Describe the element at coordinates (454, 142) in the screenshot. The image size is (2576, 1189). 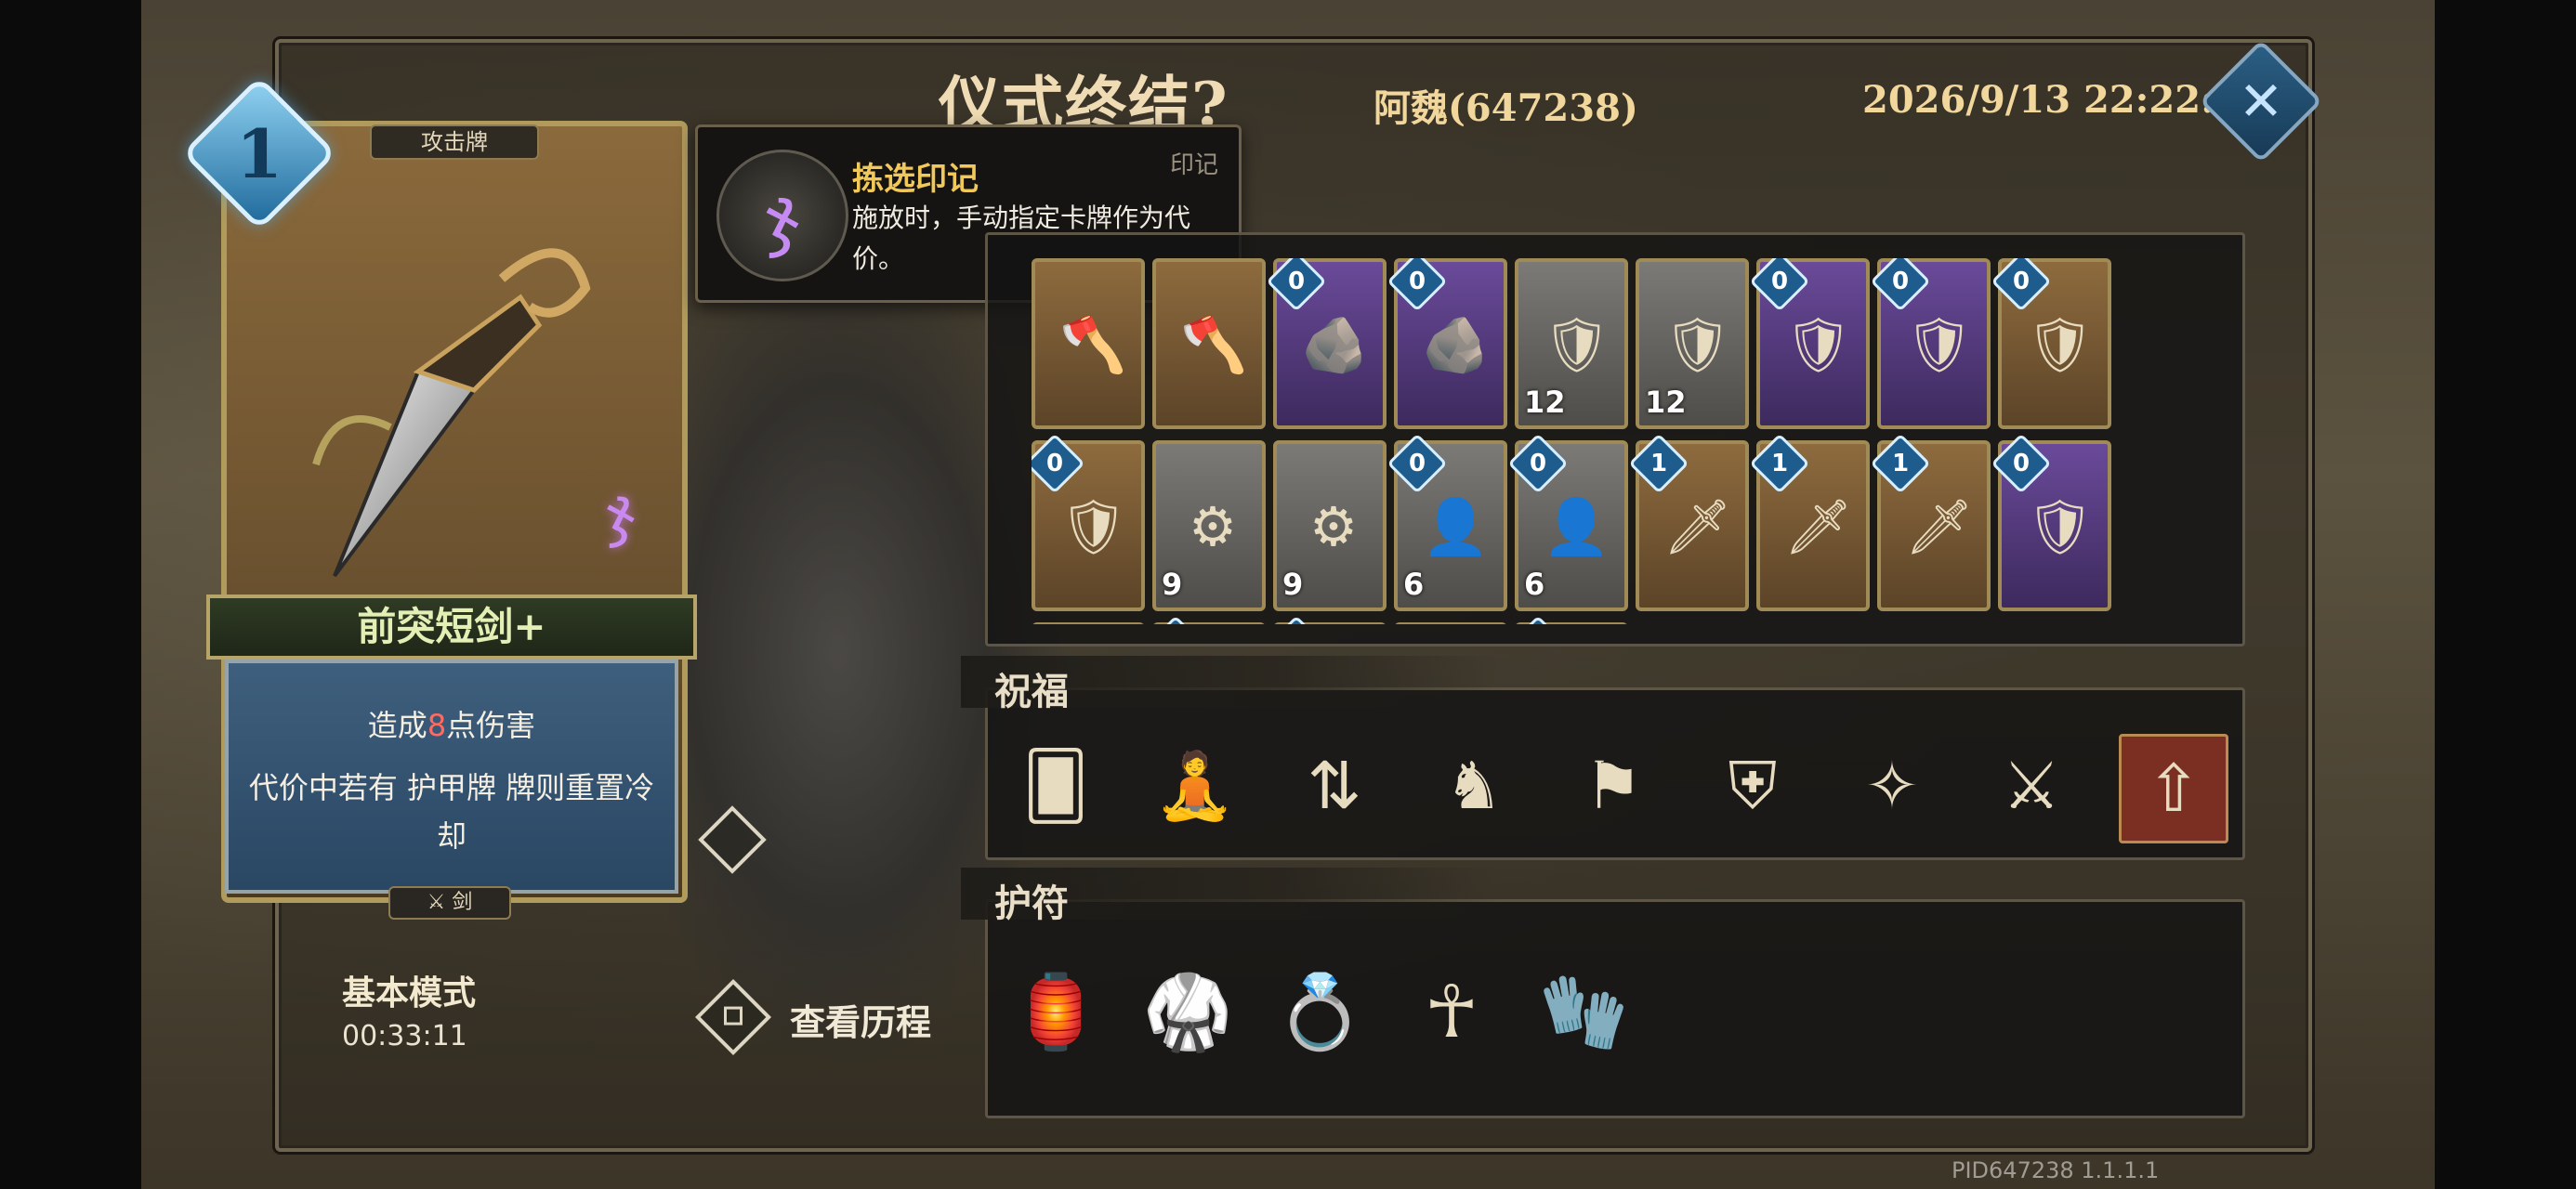
I see `card-type-label: 攻击牌` at that location.